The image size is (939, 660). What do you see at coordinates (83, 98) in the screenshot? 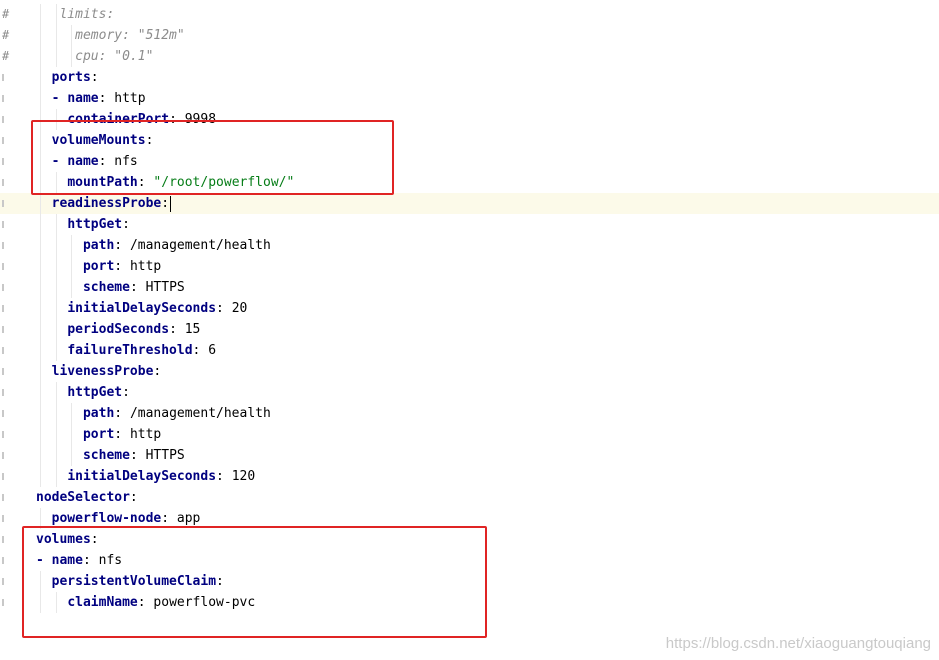
I see `token-key: name` at bounding box center [83, 98].